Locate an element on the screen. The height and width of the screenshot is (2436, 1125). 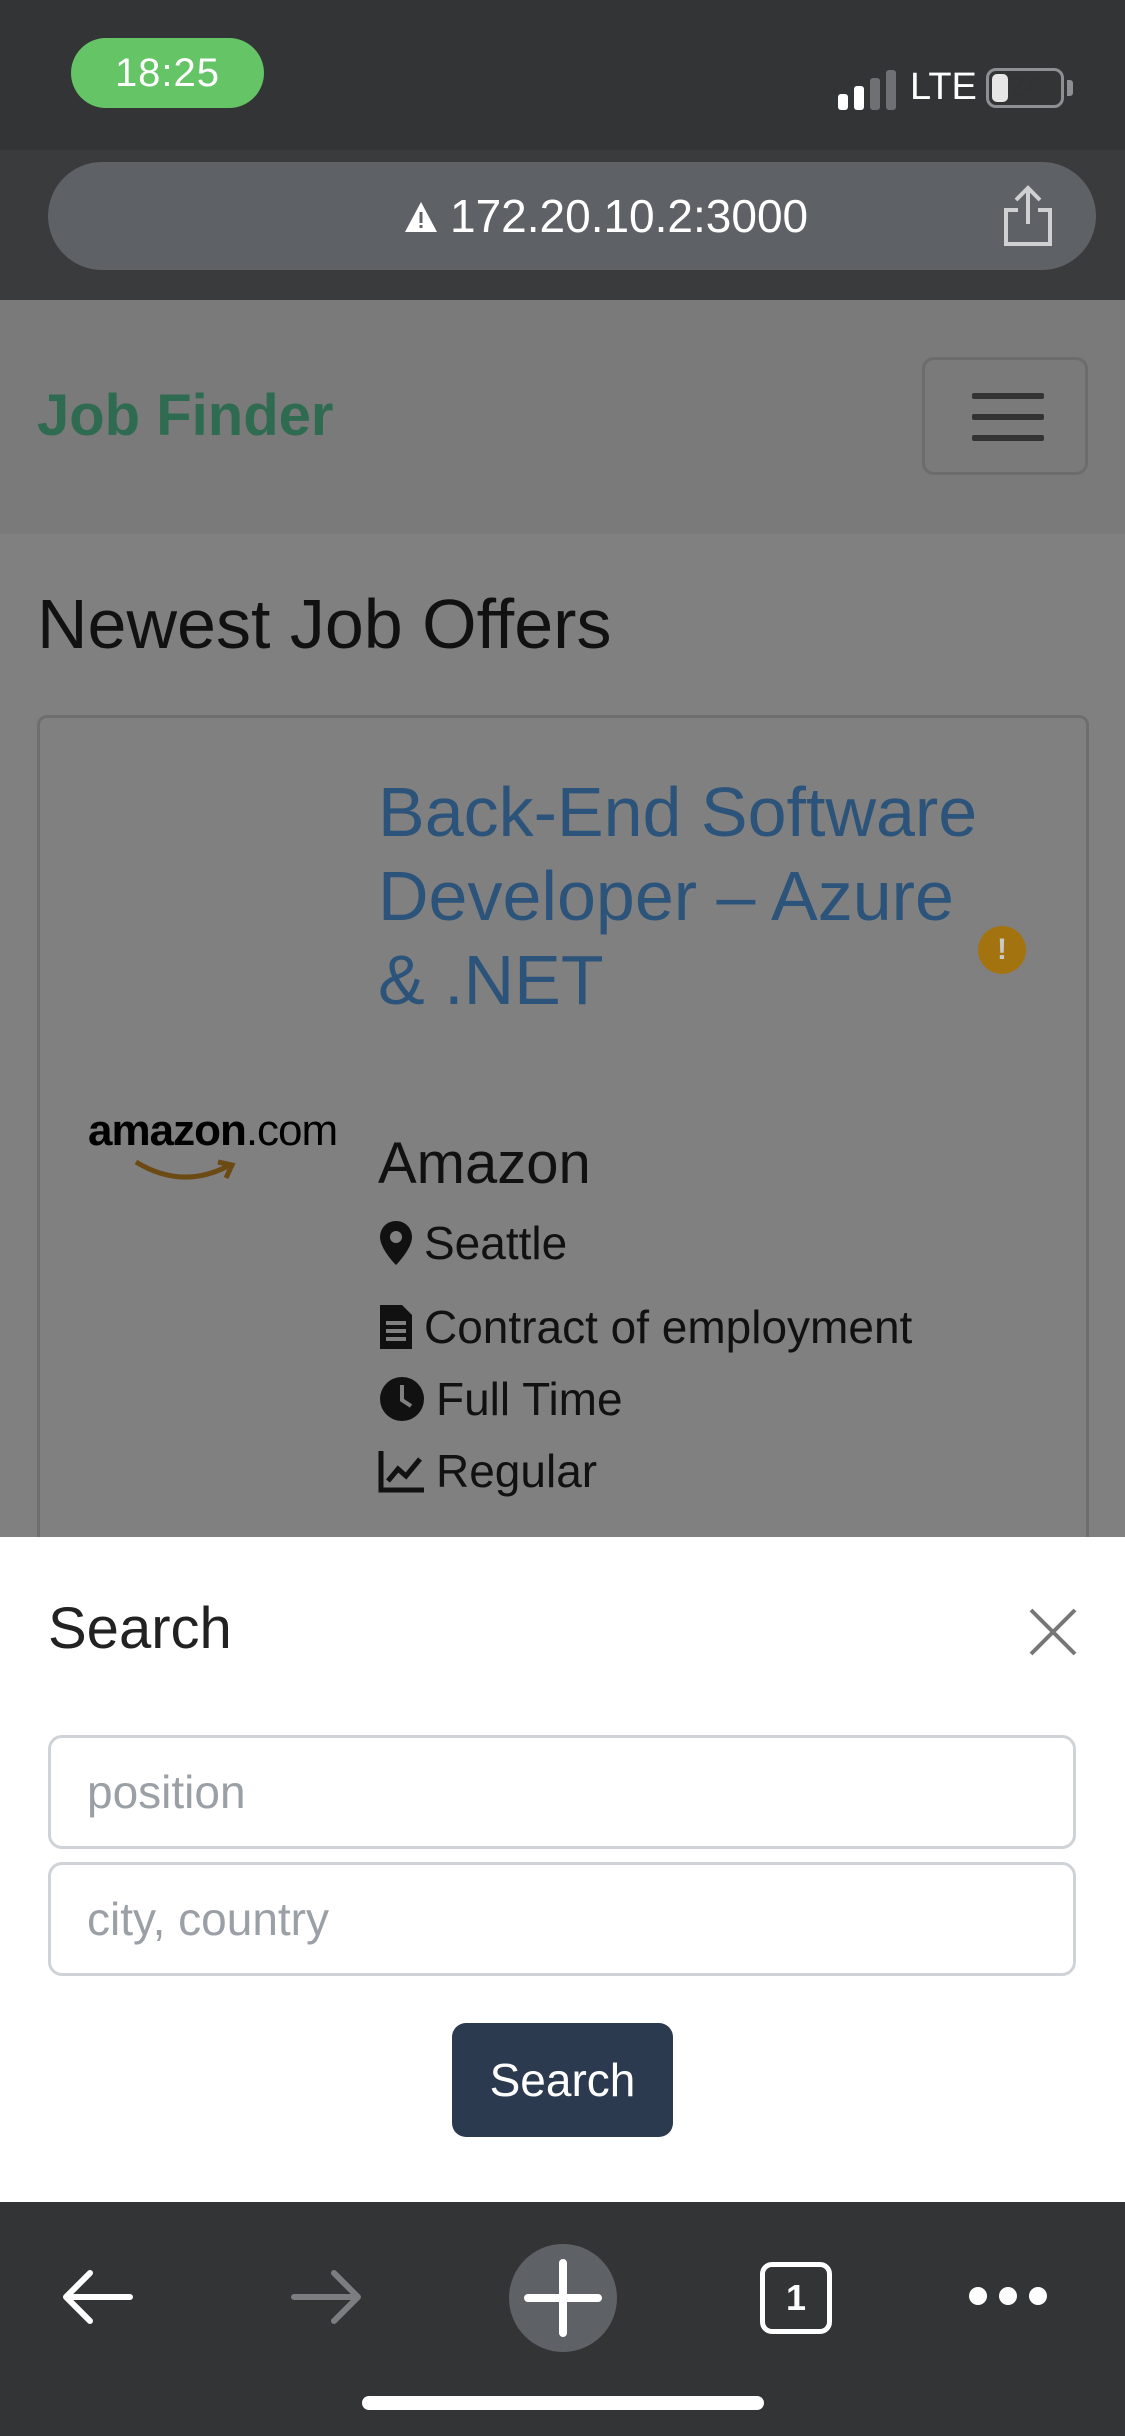
tabs-icon: 1 is located at coordinates (796, 2298).